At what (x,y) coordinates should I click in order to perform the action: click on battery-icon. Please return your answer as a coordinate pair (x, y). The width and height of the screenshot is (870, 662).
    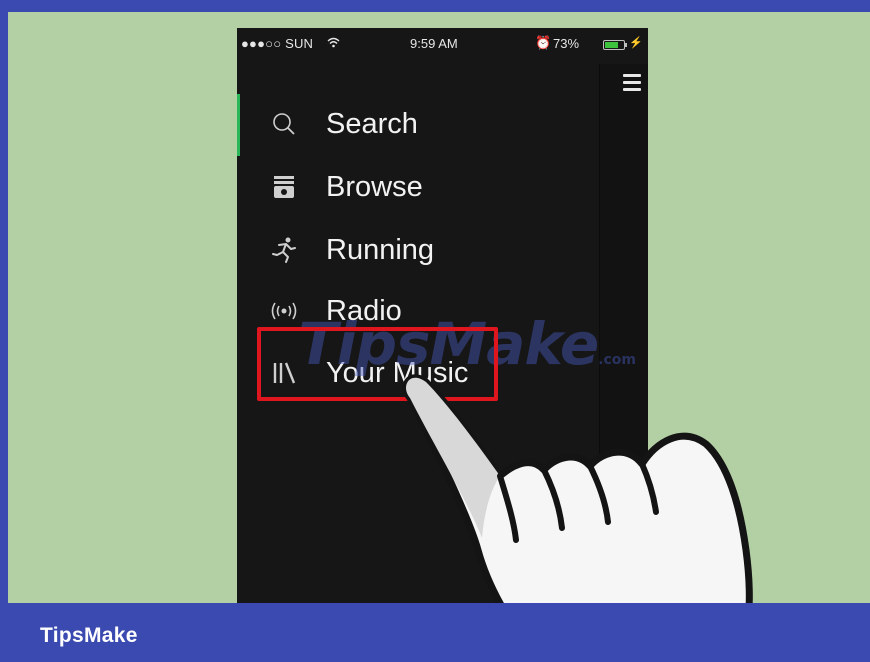
    Looking at the image, I should click on (614, 45).